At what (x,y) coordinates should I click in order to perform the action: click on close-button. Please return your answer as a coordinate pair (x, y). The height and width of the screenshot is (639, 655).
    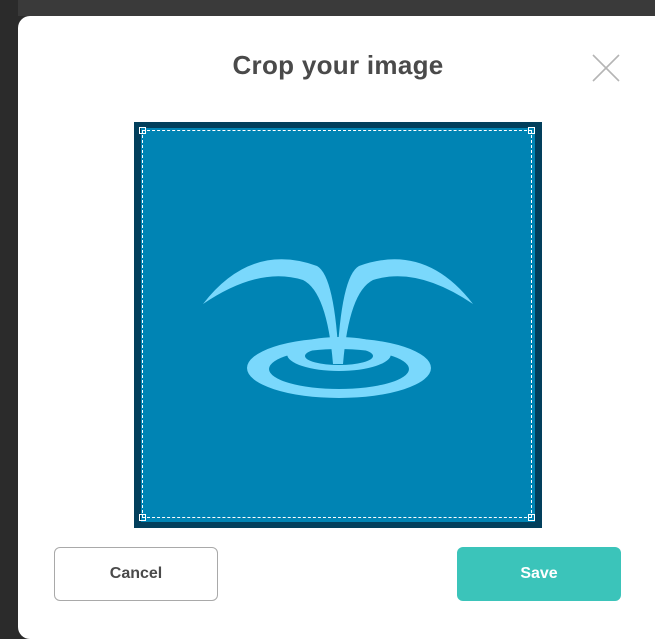
    Looking at the image, I should click on (606, 68).